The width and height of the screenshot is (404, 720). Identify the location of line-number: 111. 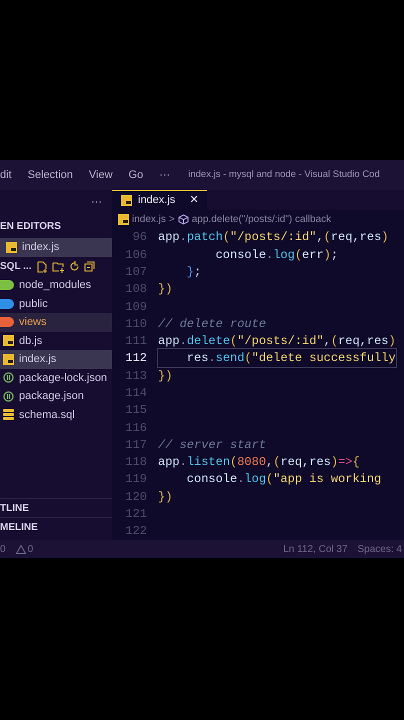
(136, 341).